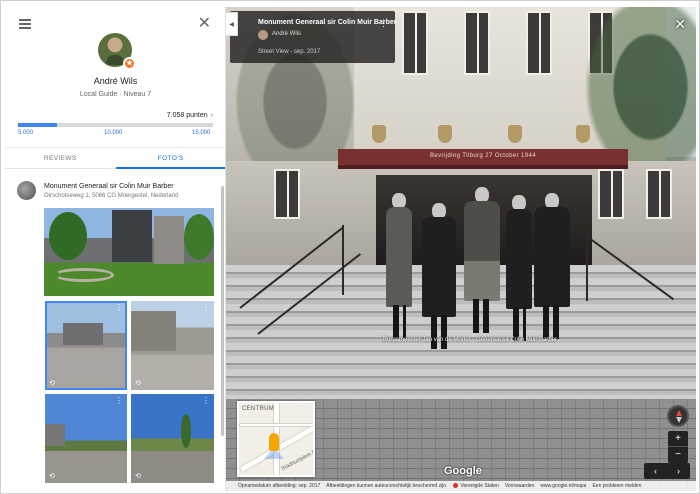  What do you see at coordinates (563, 486) in the screenshot?
I see `footer-url-link: www.google.nl/mapa` at bounding box center [563, 486].